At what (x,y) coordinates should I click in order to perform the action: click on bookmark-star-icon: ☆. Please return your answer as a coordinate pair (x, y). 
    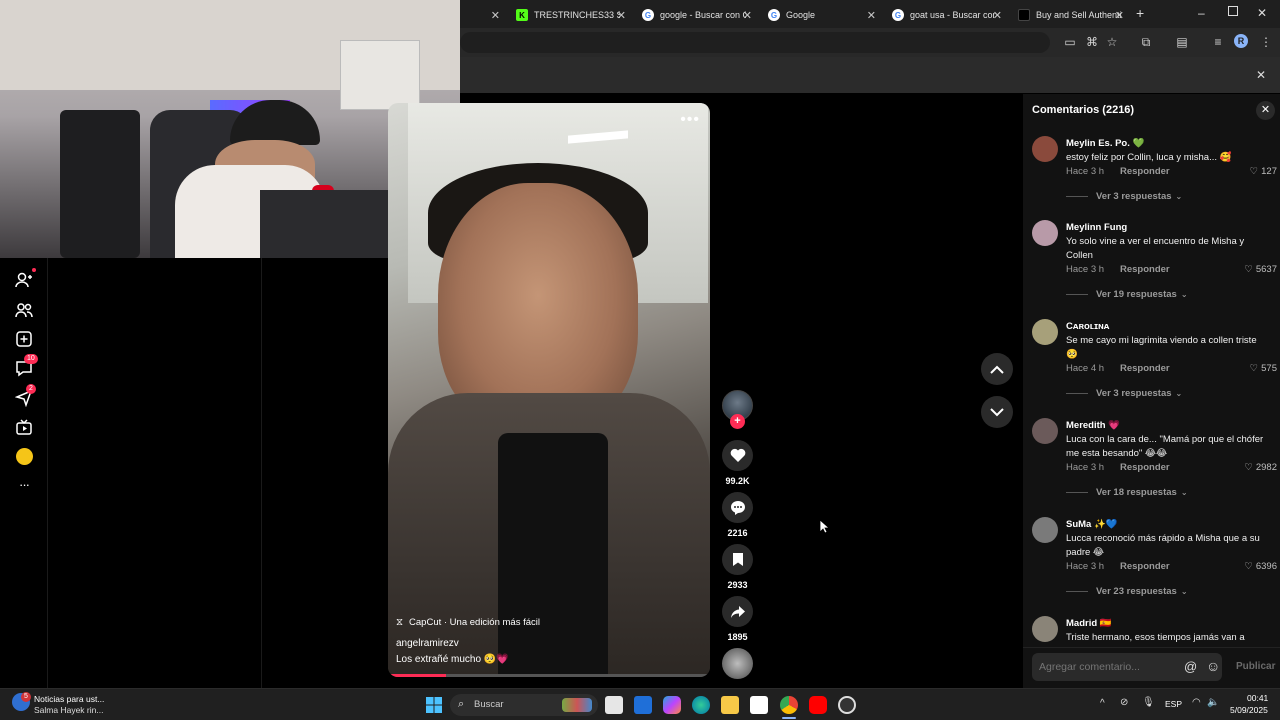
    Looking at the image, I should click on (1112, 42).